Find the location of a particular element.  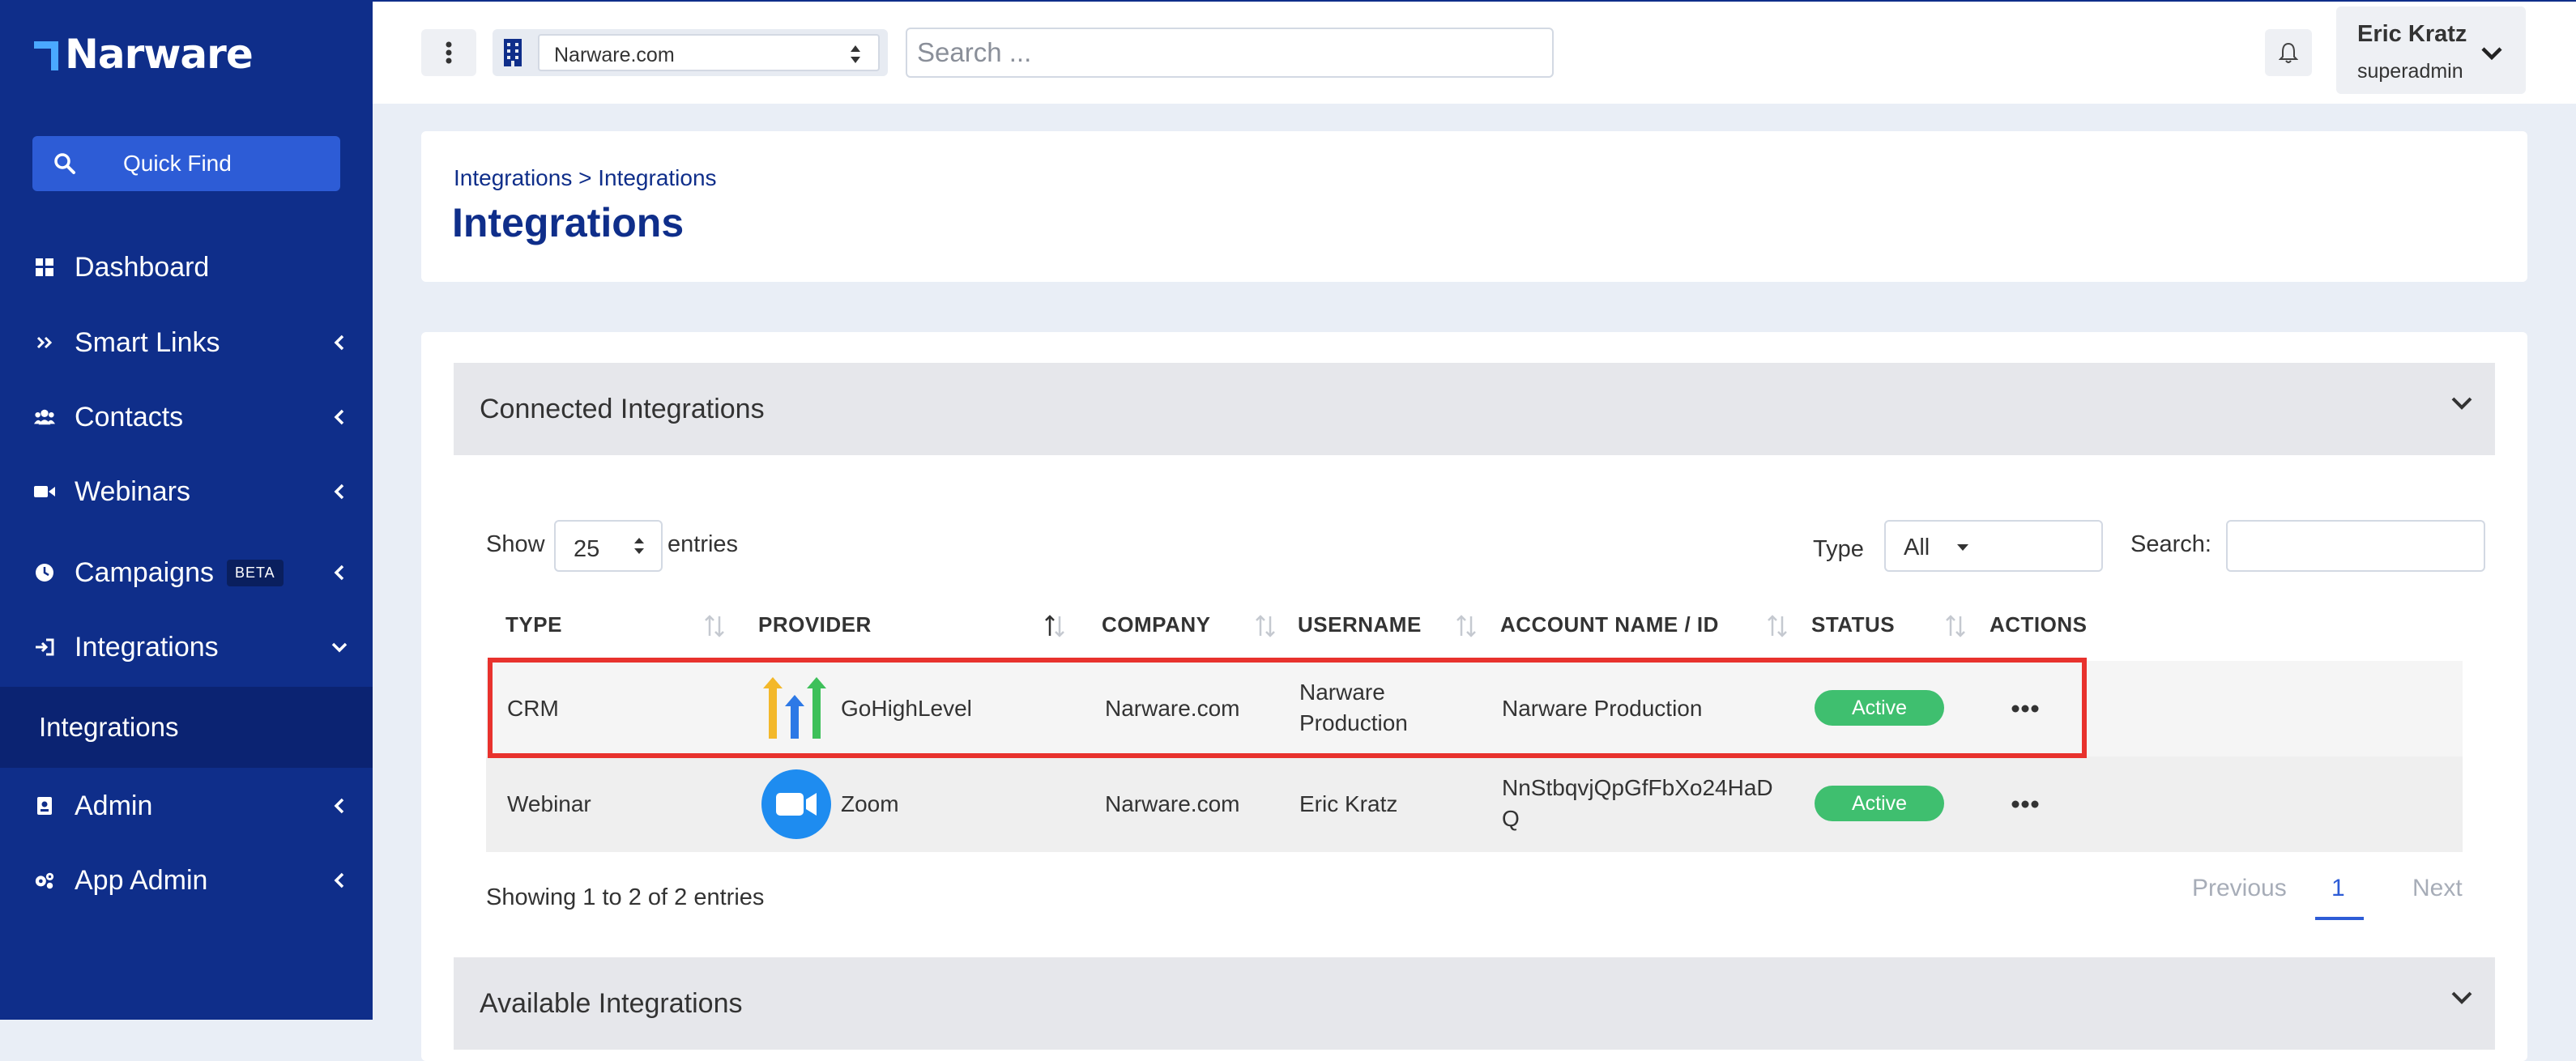

bell-icon is located at coordinates (2288, 52).